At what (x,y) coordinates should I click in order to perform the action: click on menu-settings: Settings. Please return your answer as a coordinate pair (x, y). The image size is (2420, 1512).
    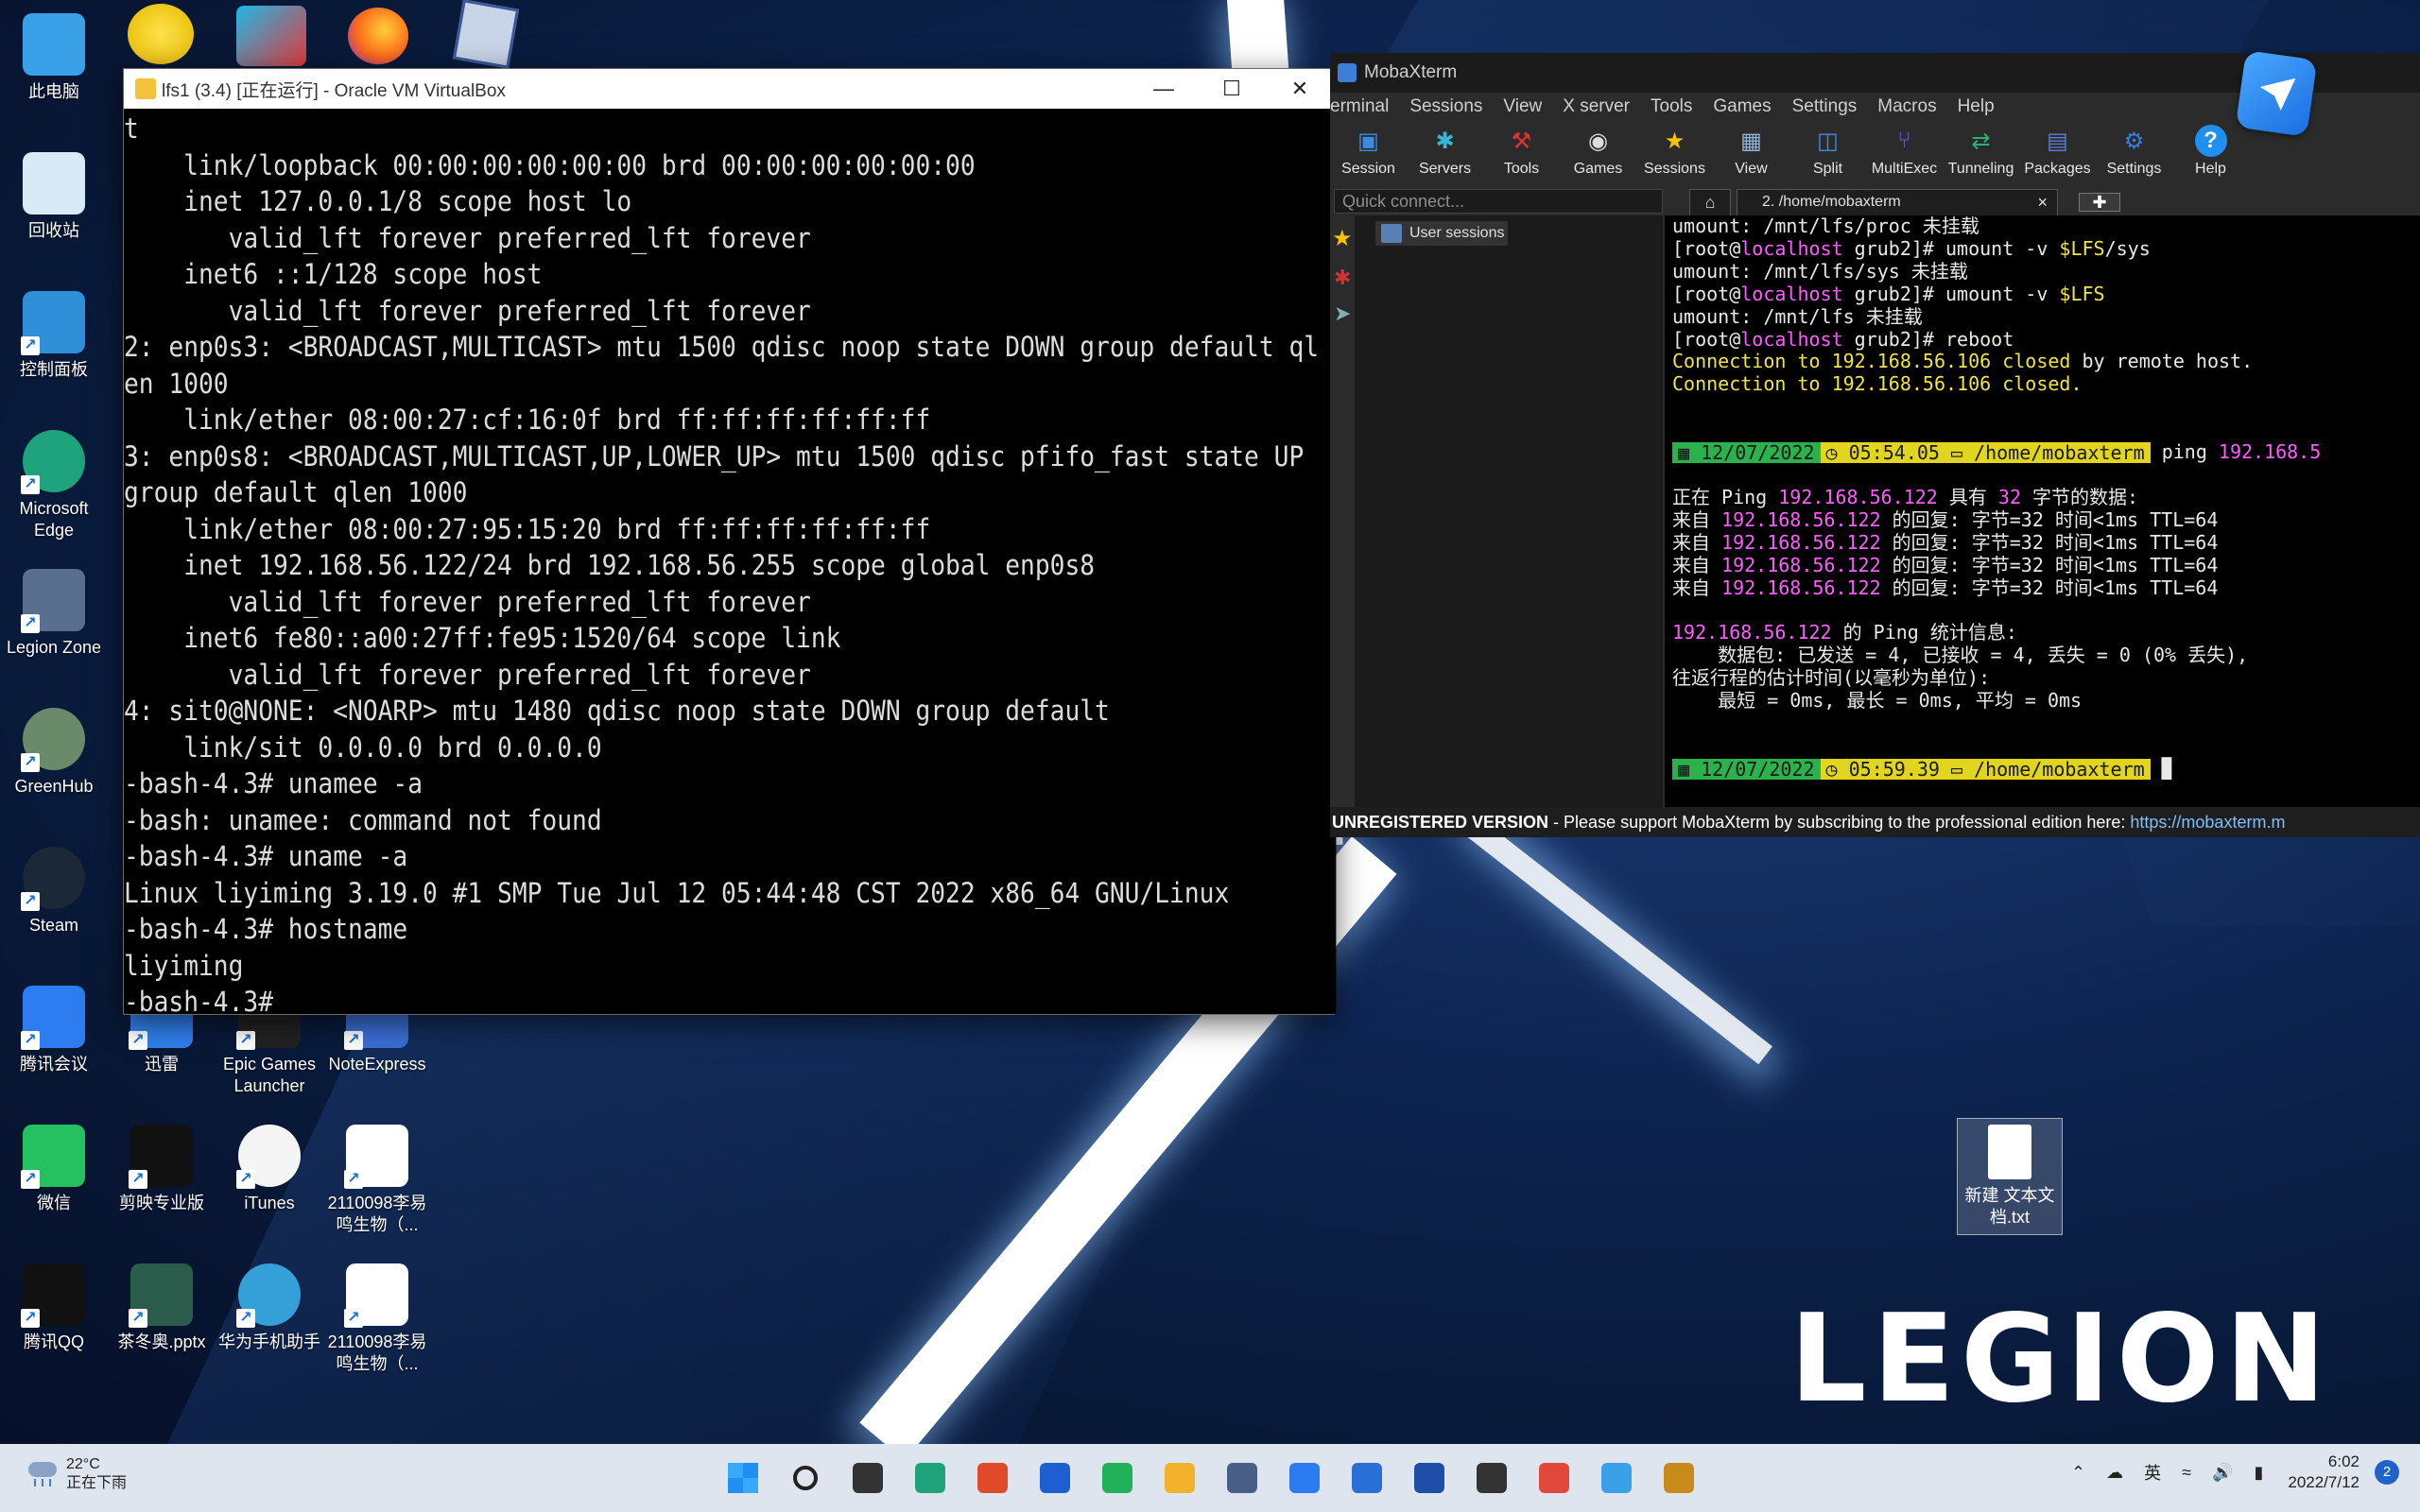
    Looking at the image, I should click on (1825, 106).